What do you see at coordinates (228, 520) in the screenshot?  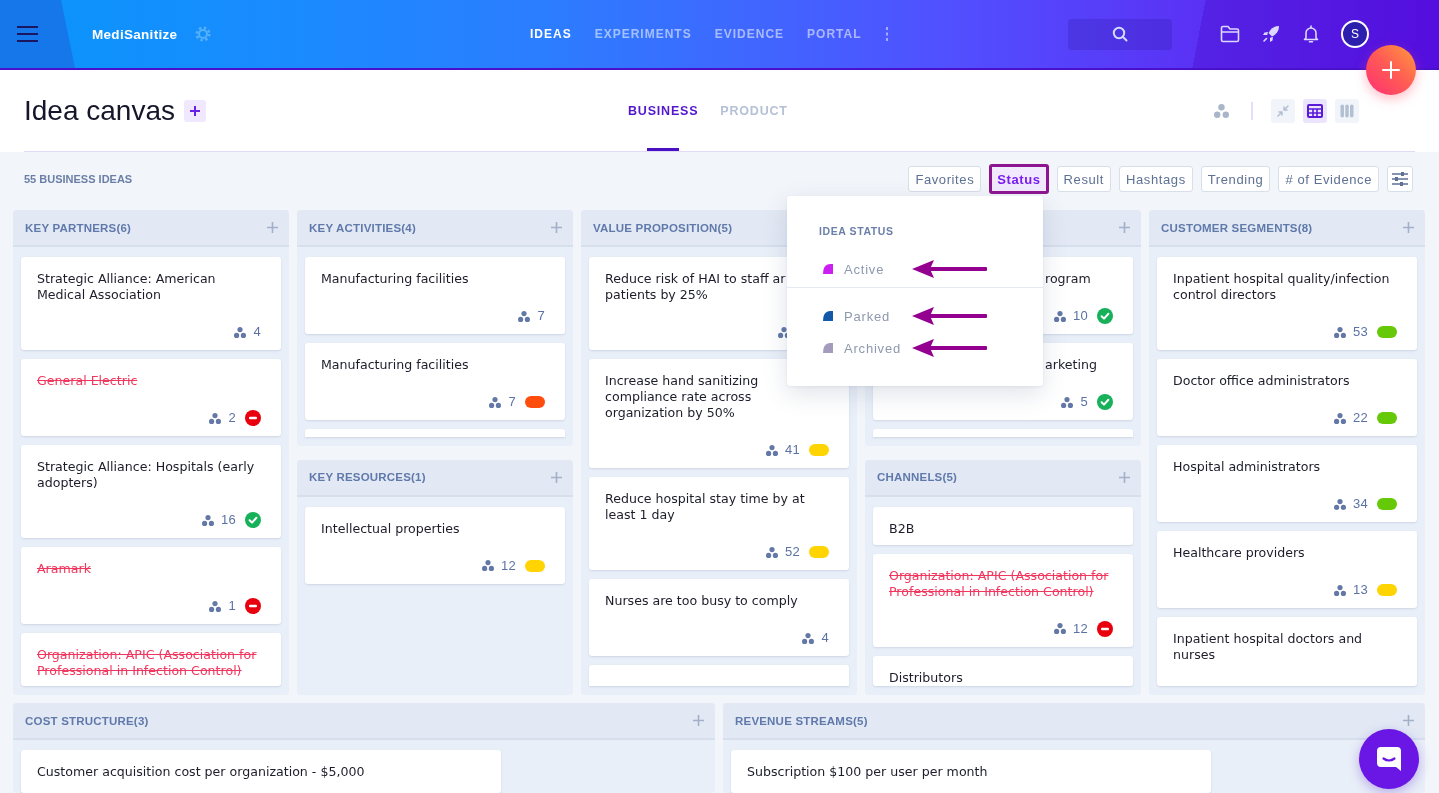 I see `member-count: 16` at bounding box center [228, 520].